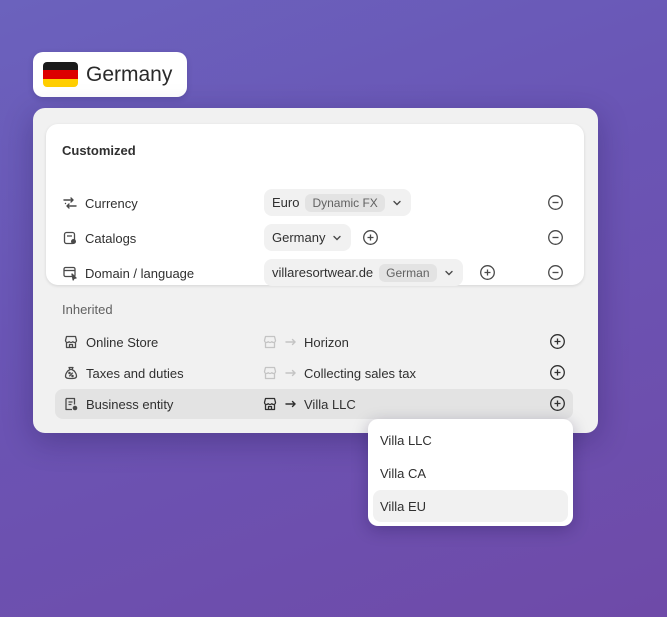 The image size is (667, 617). What do you see at coordinates (87, 309) in the screenshot?
I see `inherited-title: Inherited` at bounding box center [87, 309].